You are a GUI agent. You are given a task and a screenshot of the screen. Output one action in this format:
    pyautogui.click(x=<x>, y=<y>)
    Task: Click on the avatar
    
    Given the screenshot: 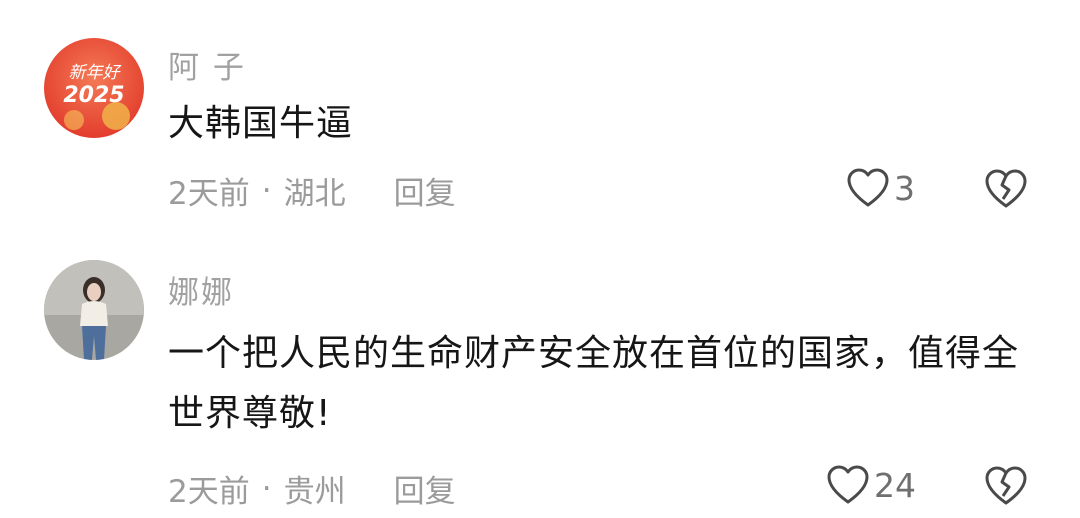 What is the action you would take?
    pyautogui.click(x=94, y=310)
    